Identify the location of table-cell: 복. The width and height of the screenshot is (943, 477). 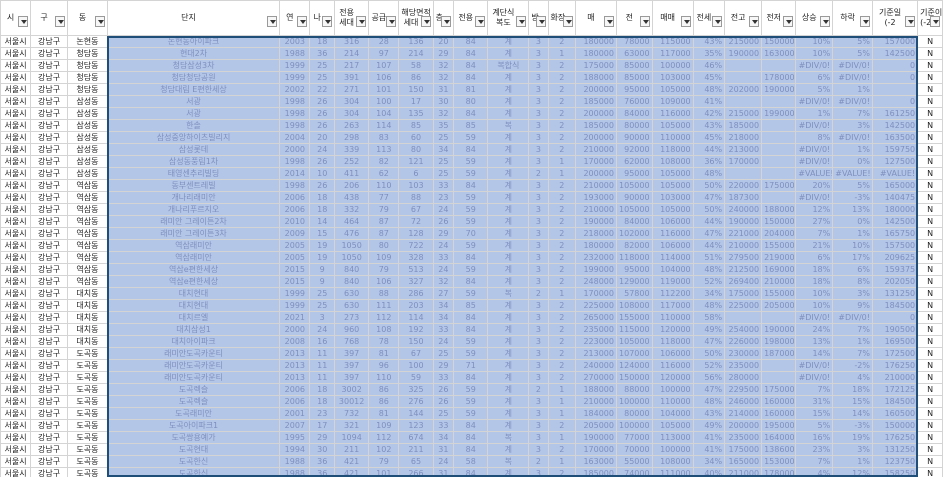
(508, 461).